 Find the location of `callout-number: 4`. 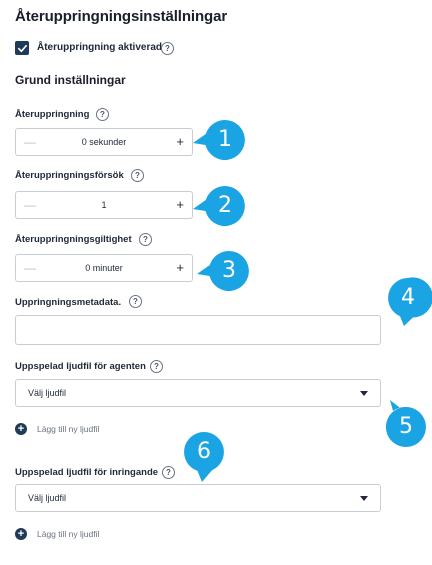

callout-number: 4 is located at coordinates (408, 297).